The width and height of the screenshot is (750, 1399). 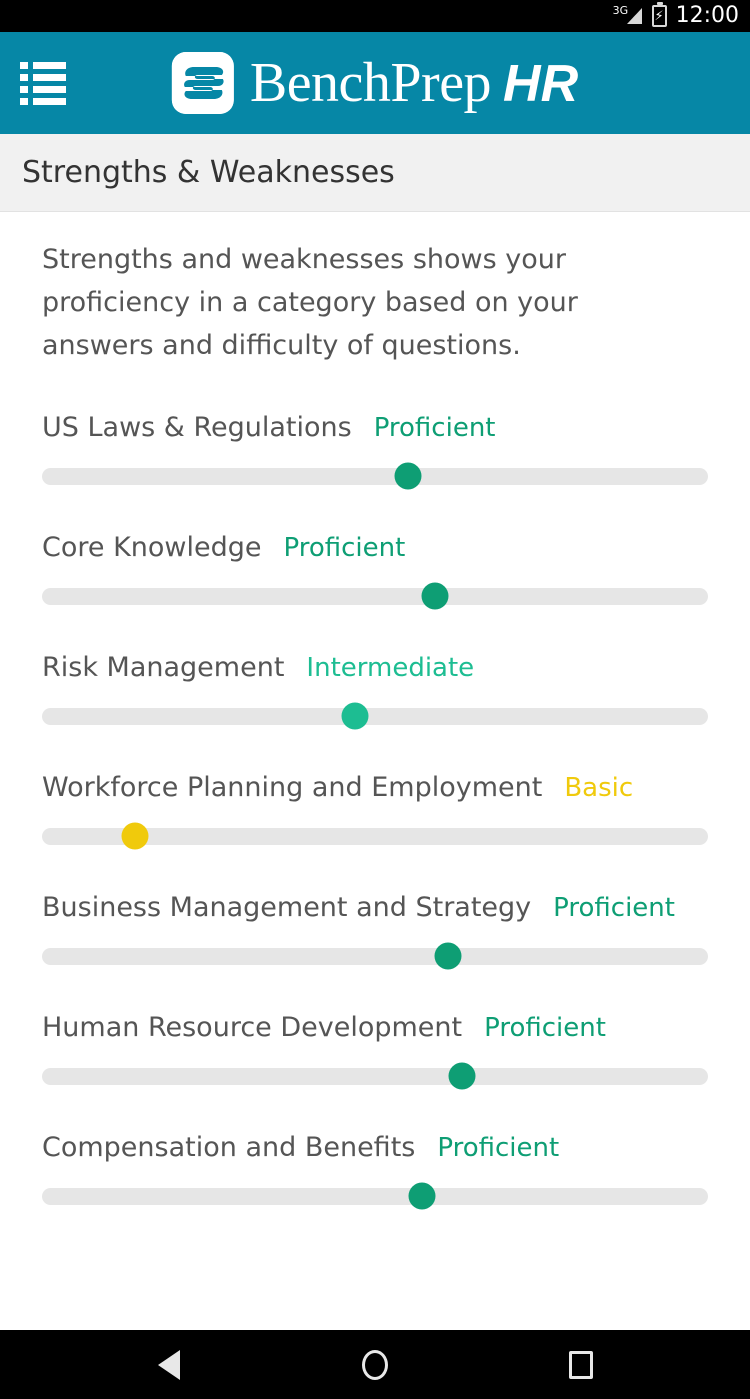 I want to click on app-header: BenchPrep HR, so click(x=375, y=83).